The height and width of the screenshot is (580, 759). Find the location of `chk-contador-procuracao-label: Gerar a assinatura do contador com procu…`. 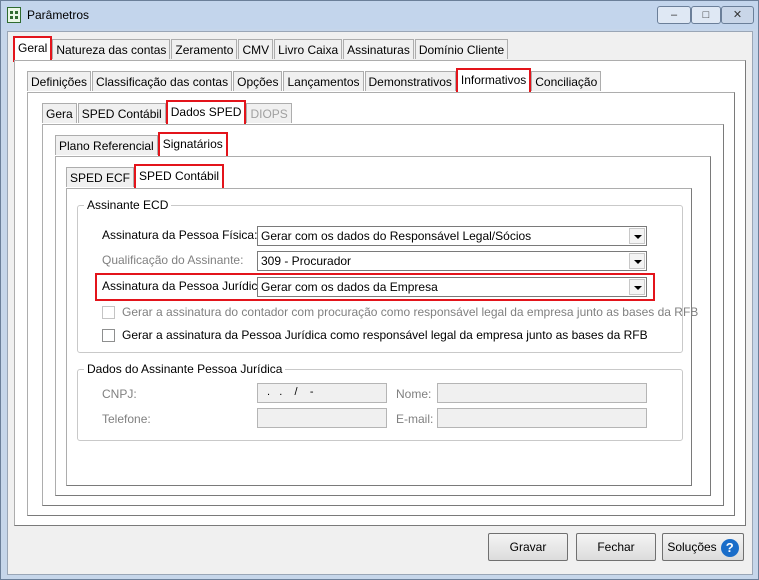

chk-contador-procuracao-label: Gerar a assinatura do contador com procu… is located at coordinates (410, 312).